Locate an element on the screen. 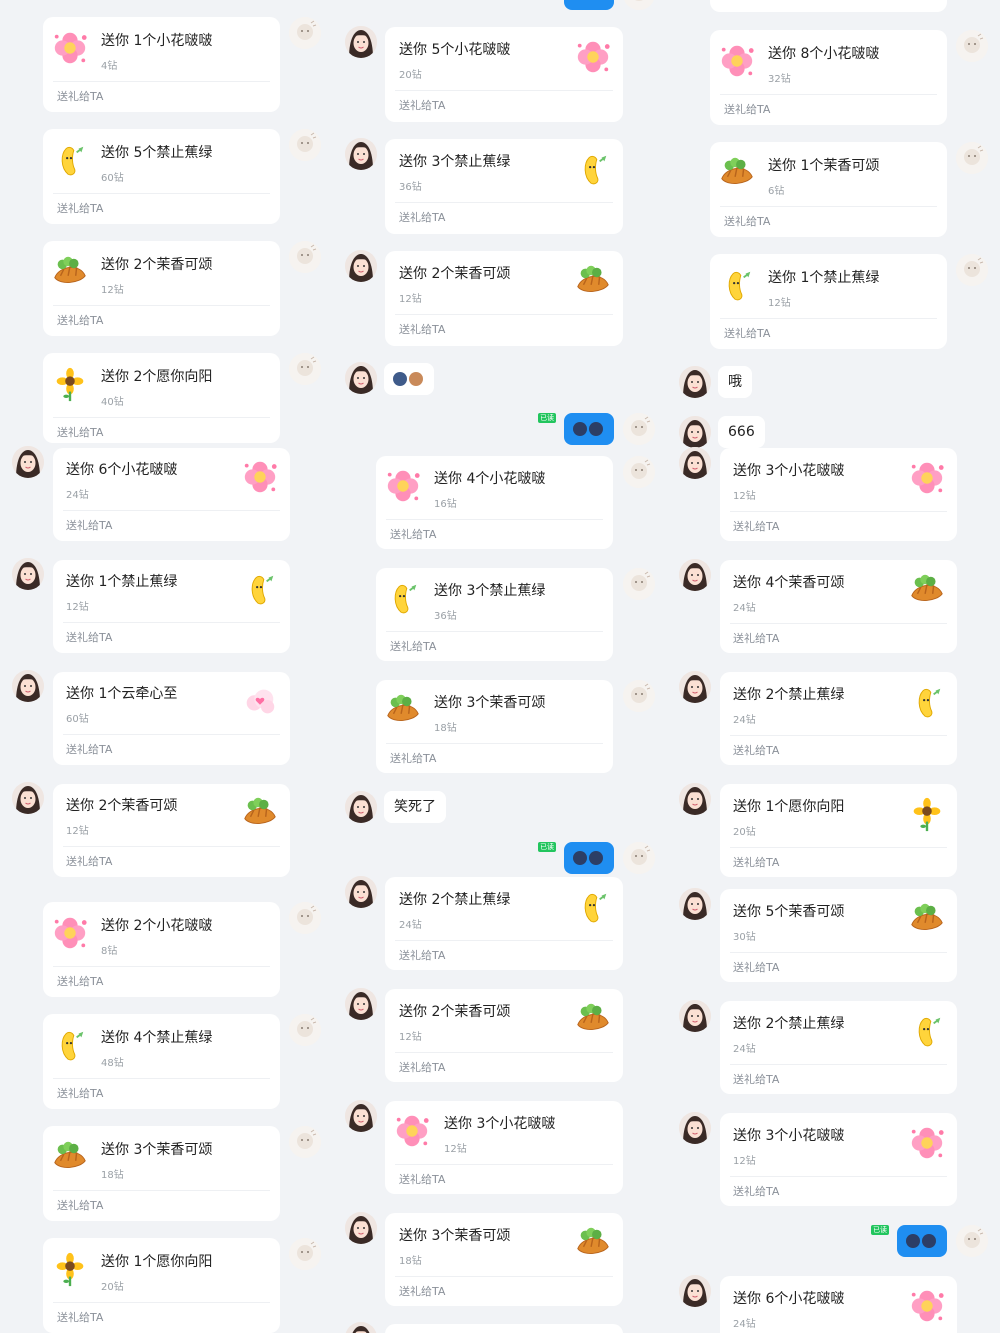  gift-card: 送你 5个禁止蕉绿 60钻 送礼给TA is located at coordinates (161, 176).